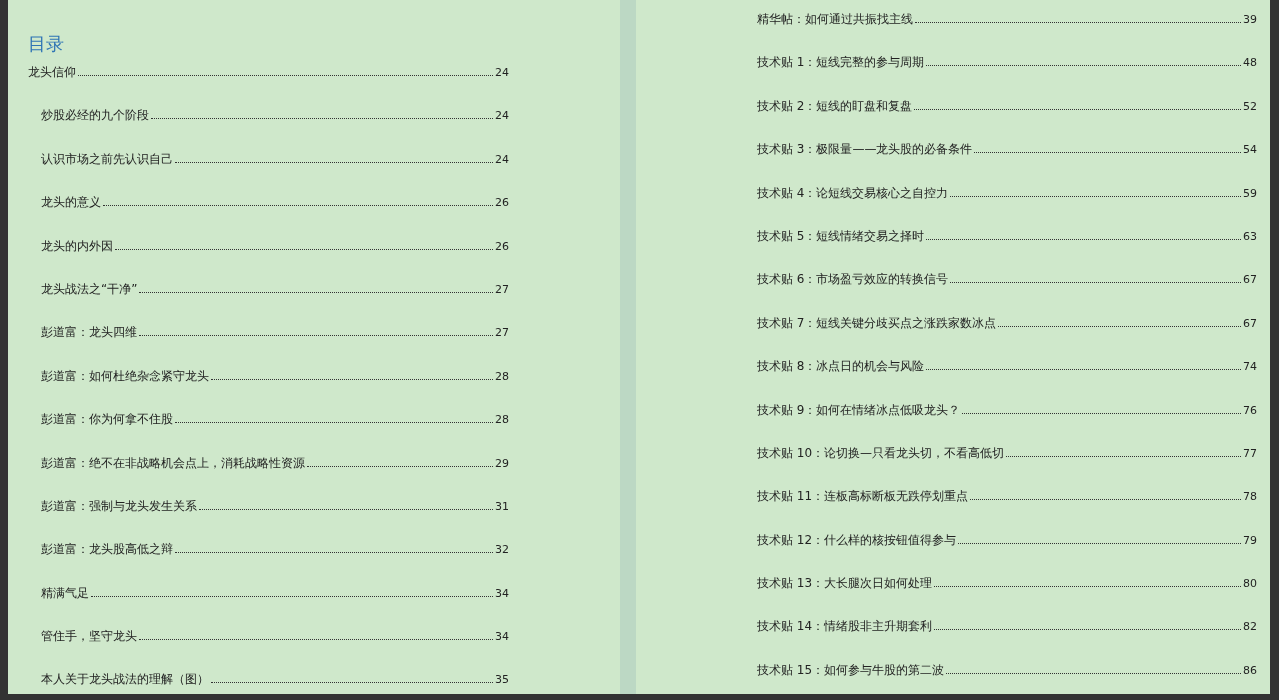  I want to click on toc-entry-title: 龙头的意义, so click(71, 202).